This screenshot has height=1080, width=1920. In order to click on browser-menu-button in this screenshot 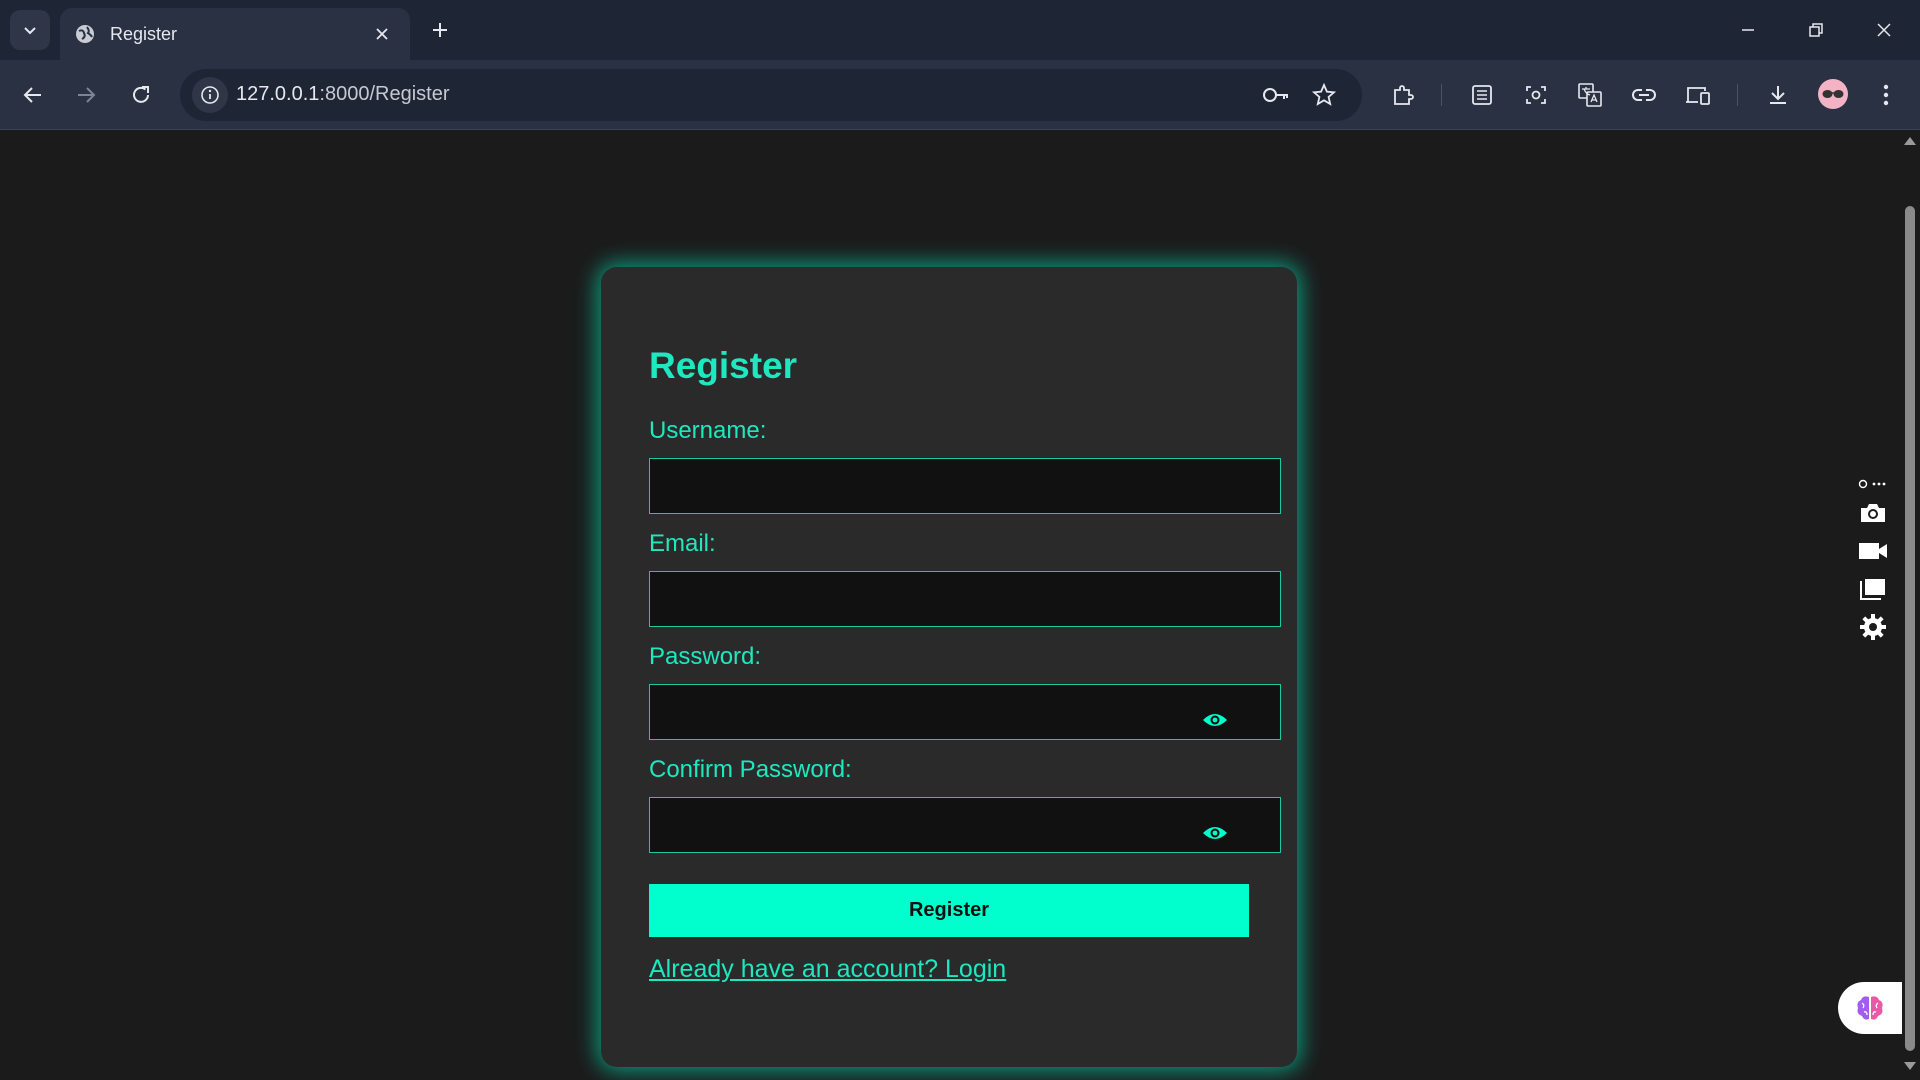, I will do `click(1886, 95)`.